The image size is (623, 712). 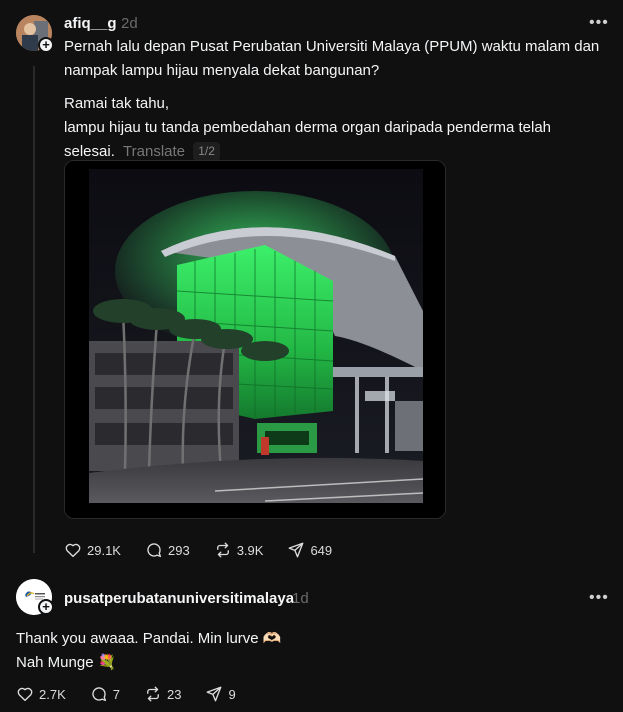 I want to click on page-indicator: 1/2, so click(x=206, y=151).